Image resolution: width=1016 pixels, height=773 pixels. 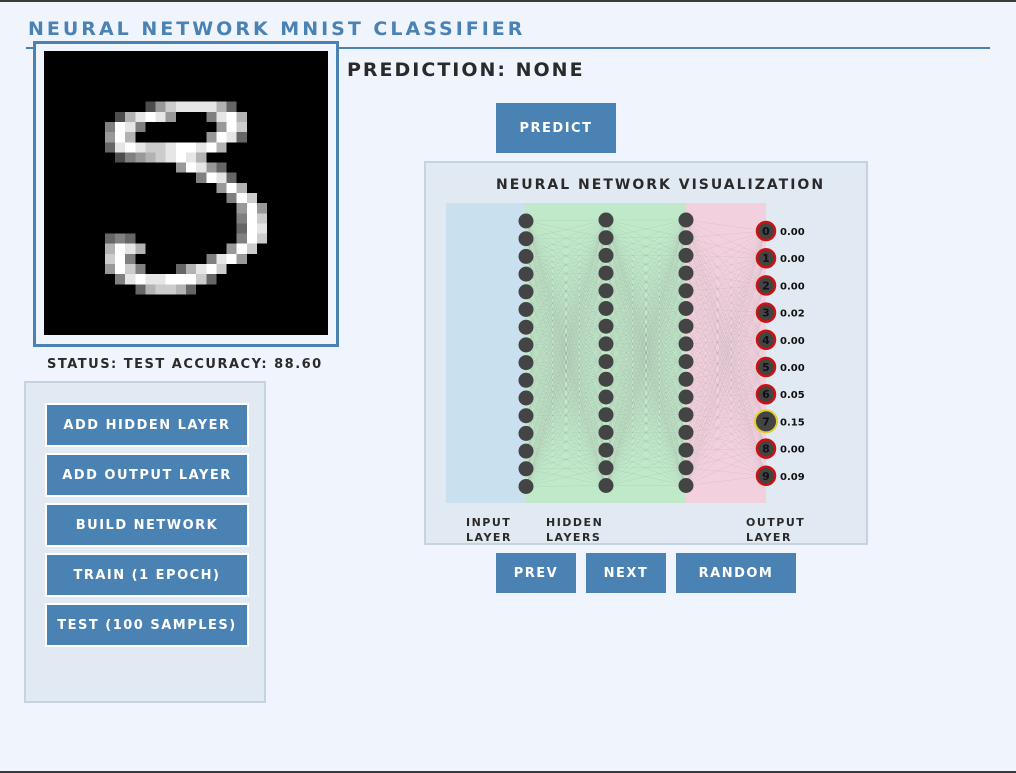 I want to click on output-node-2: 2 0.00, so click(x=780, y=285).